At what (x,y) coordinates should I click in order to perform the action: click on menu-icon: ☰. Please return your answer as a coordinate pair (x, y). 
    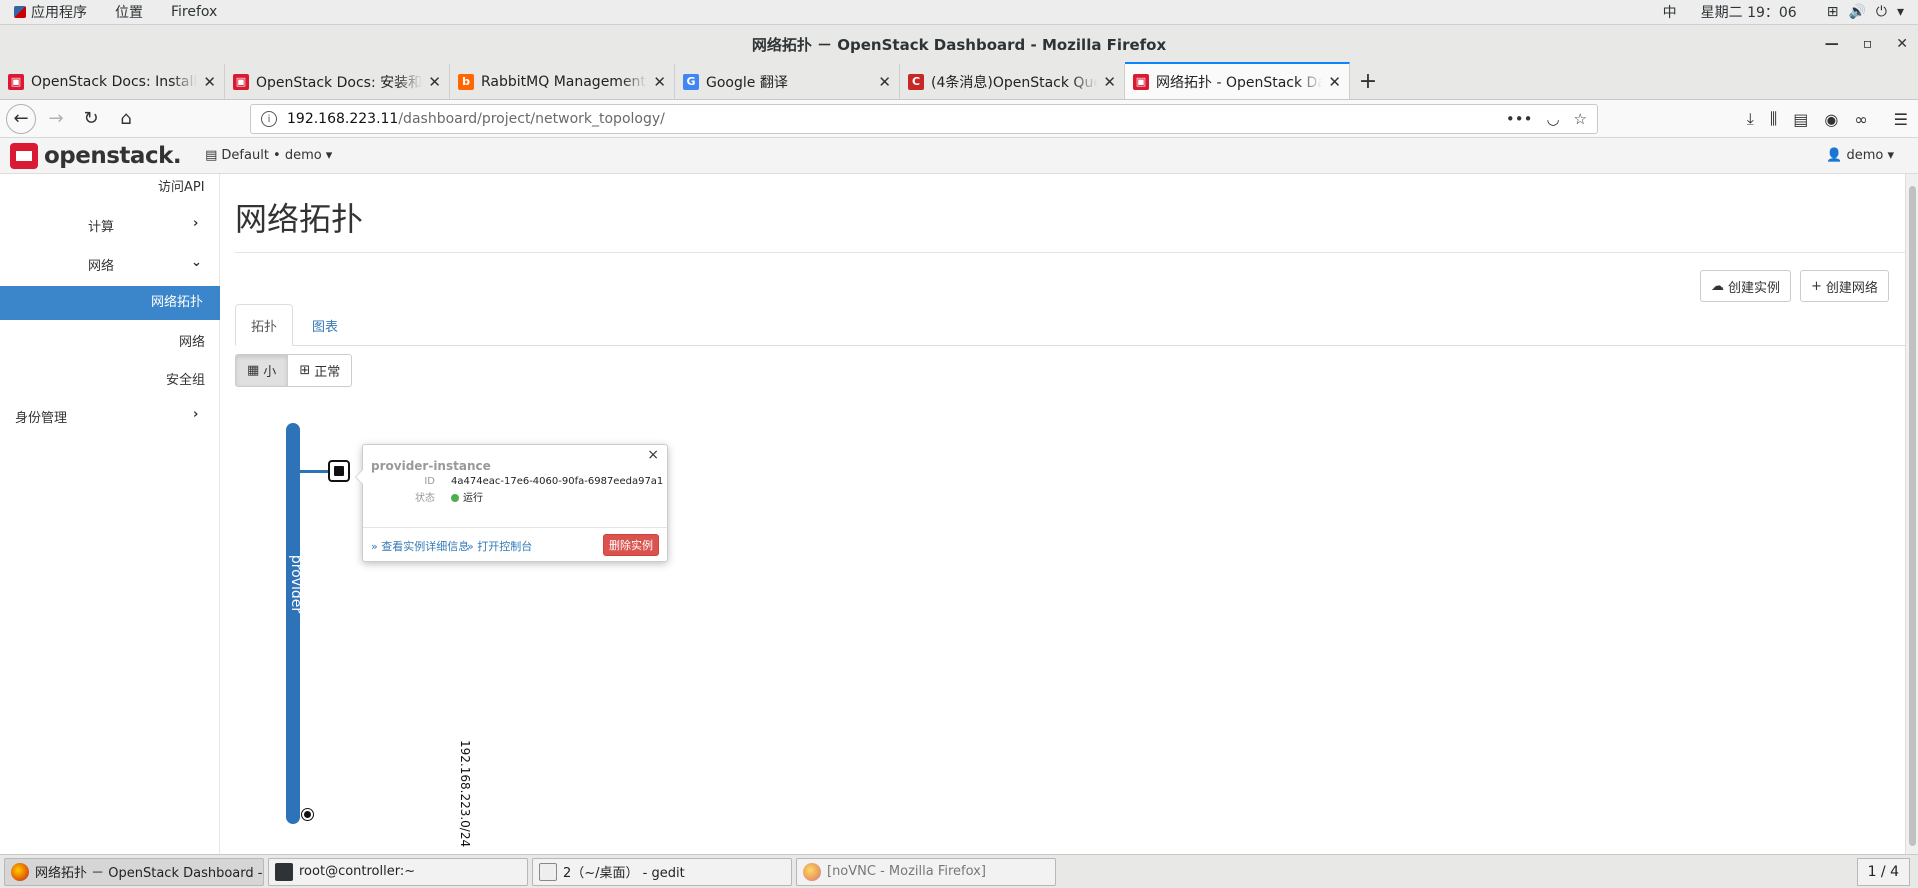
    Looking at the image, I should click on (1901, 119).